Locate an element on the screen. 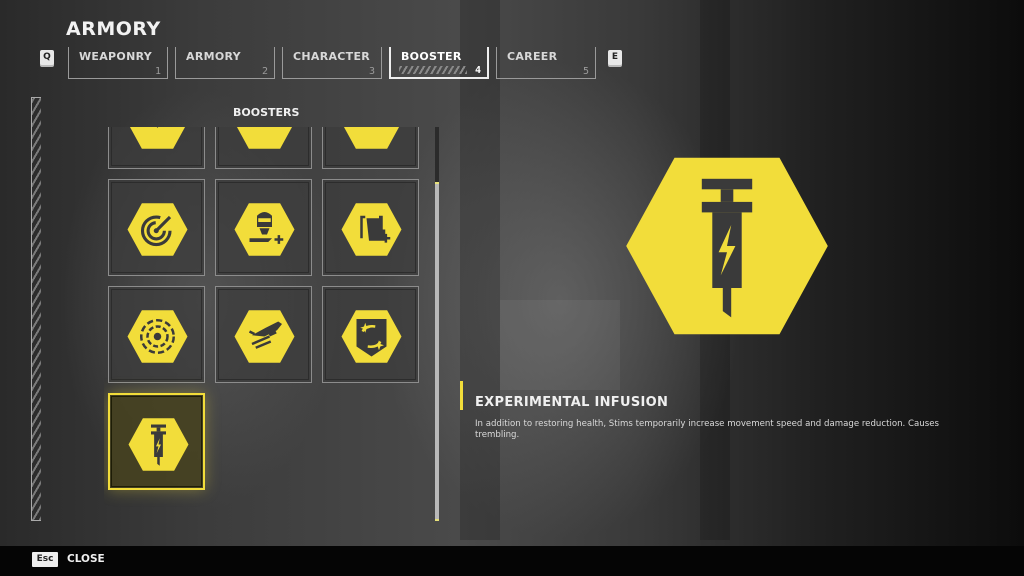  scrollbar-track is located at coordinates (437, 324).